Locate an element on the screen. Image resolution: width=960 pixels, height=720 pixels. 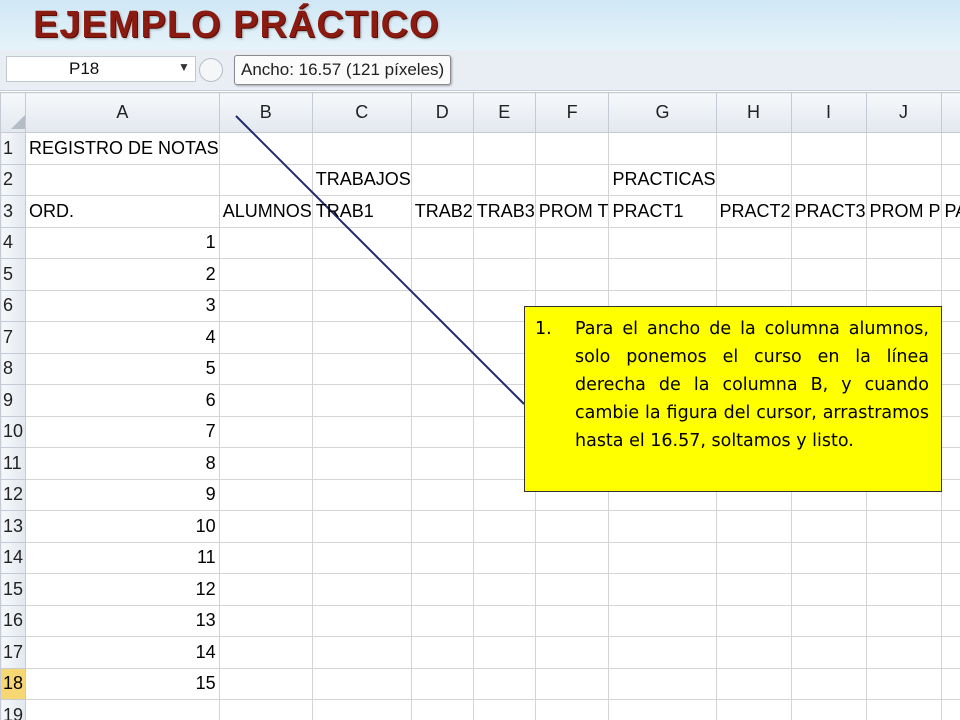
cell-a7: 4 is located at coordinates (122, 337).